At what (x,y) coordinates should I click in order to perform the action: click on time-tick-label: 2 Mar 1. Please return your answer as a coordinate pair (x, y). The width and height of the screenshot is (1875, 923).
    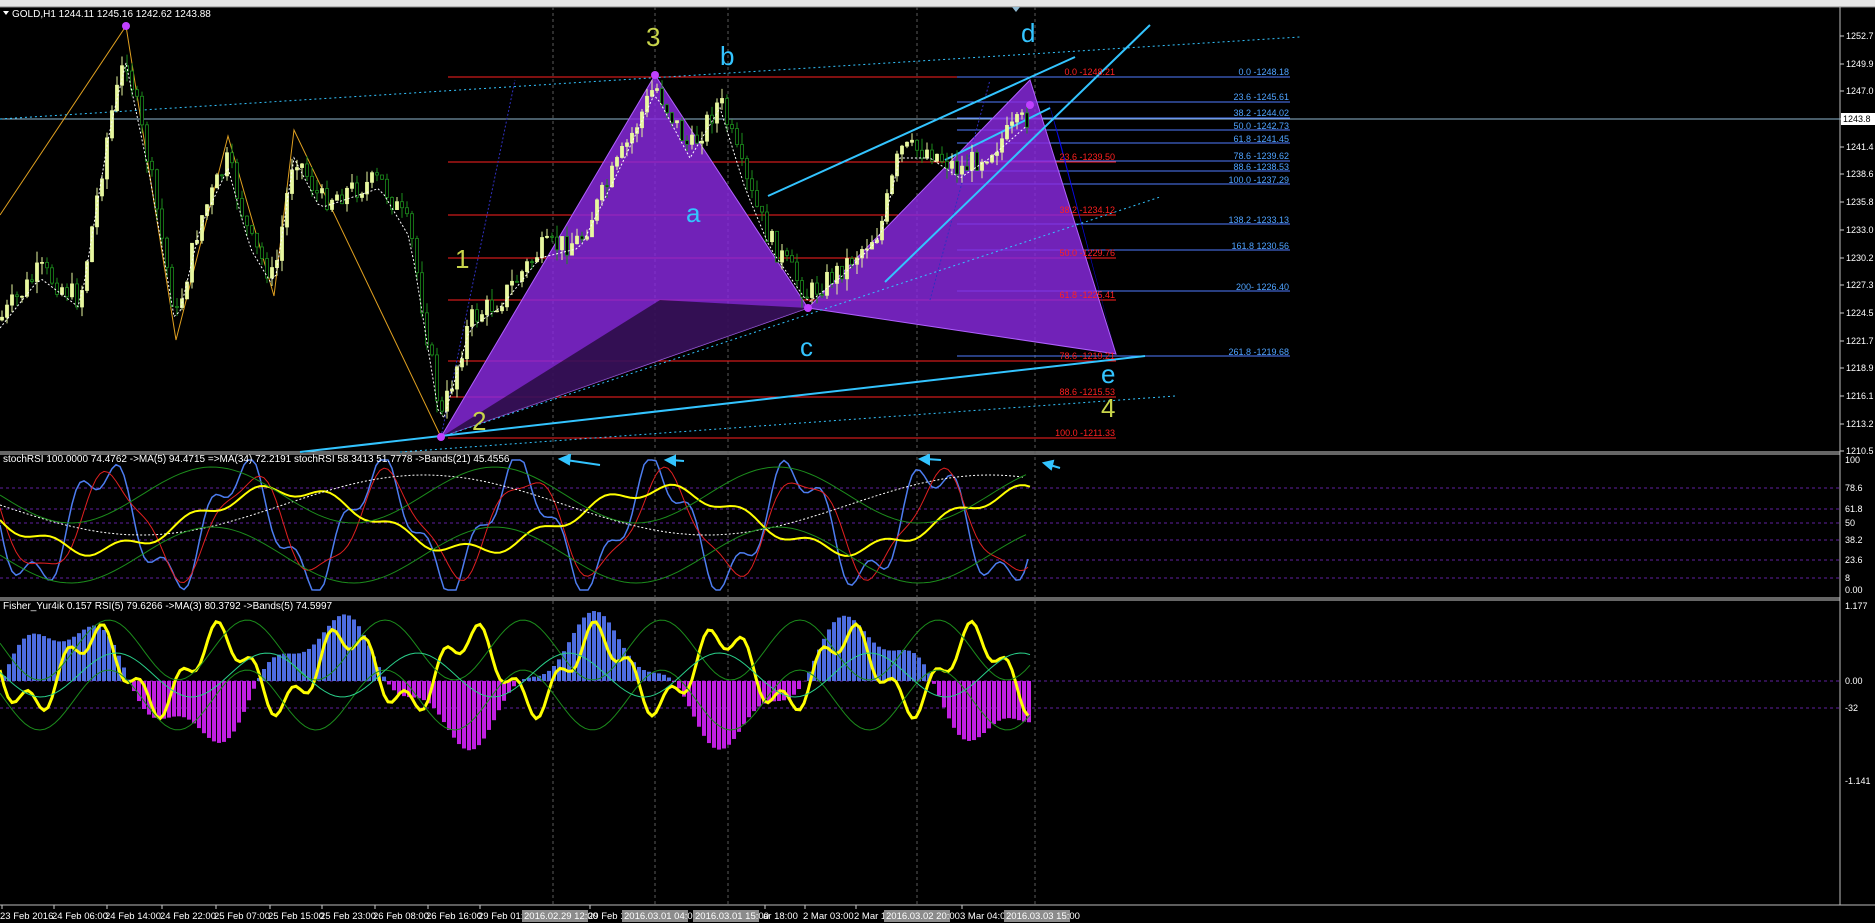
    Looking at the image, I should click on (870, 916).